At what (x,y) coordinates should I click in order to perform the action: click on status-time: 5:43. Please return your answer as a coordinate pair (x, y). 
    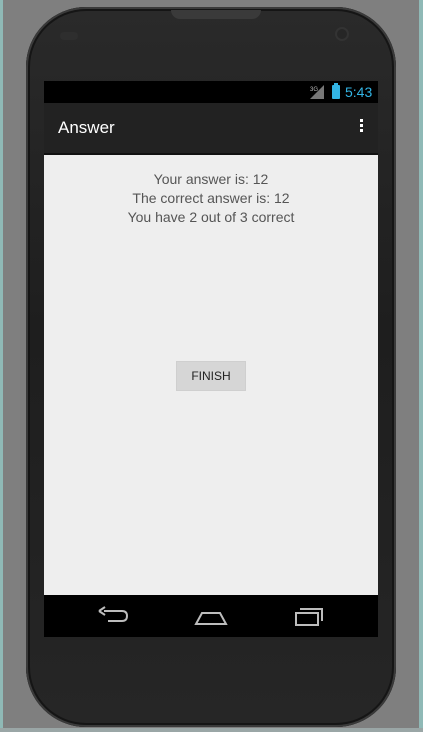
    Looking at the image, I should click on (359, 92).